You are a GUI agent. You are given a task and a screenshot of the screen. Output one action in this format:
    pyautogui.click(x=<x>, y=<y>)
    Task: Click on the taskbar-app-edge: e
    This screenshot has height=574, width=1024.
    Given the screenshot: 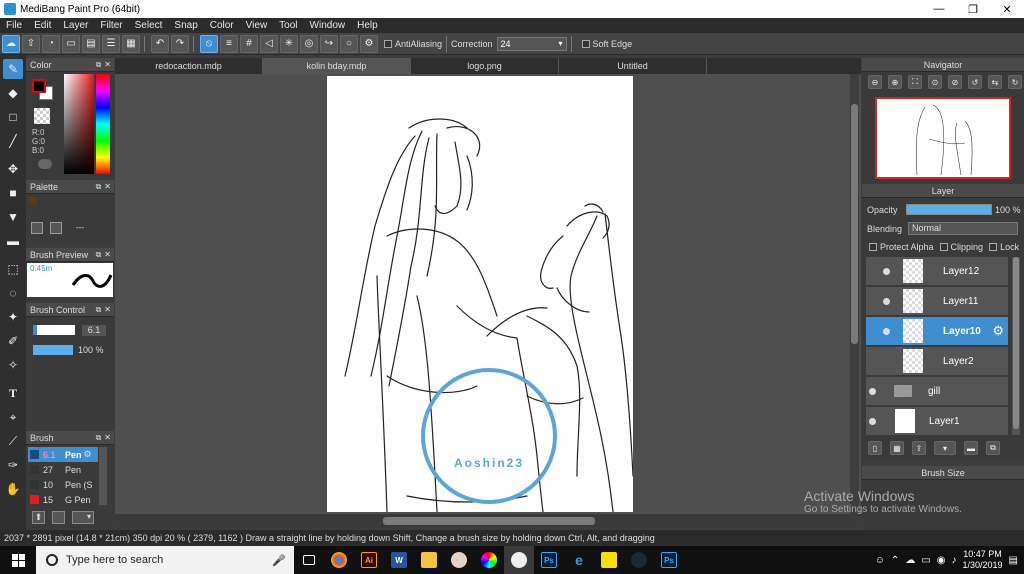 What is the action you would take?
    pyautogui.click(x=579, y=560)
    